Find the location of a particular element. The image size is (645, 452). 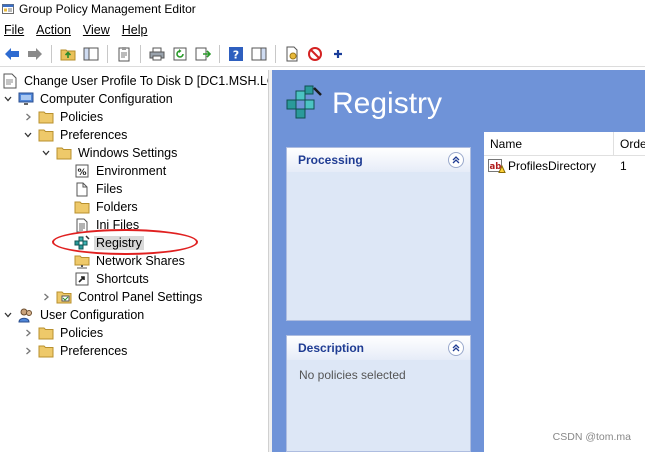

description-panel: Description No policies selected is located at coordinates (378, 393).